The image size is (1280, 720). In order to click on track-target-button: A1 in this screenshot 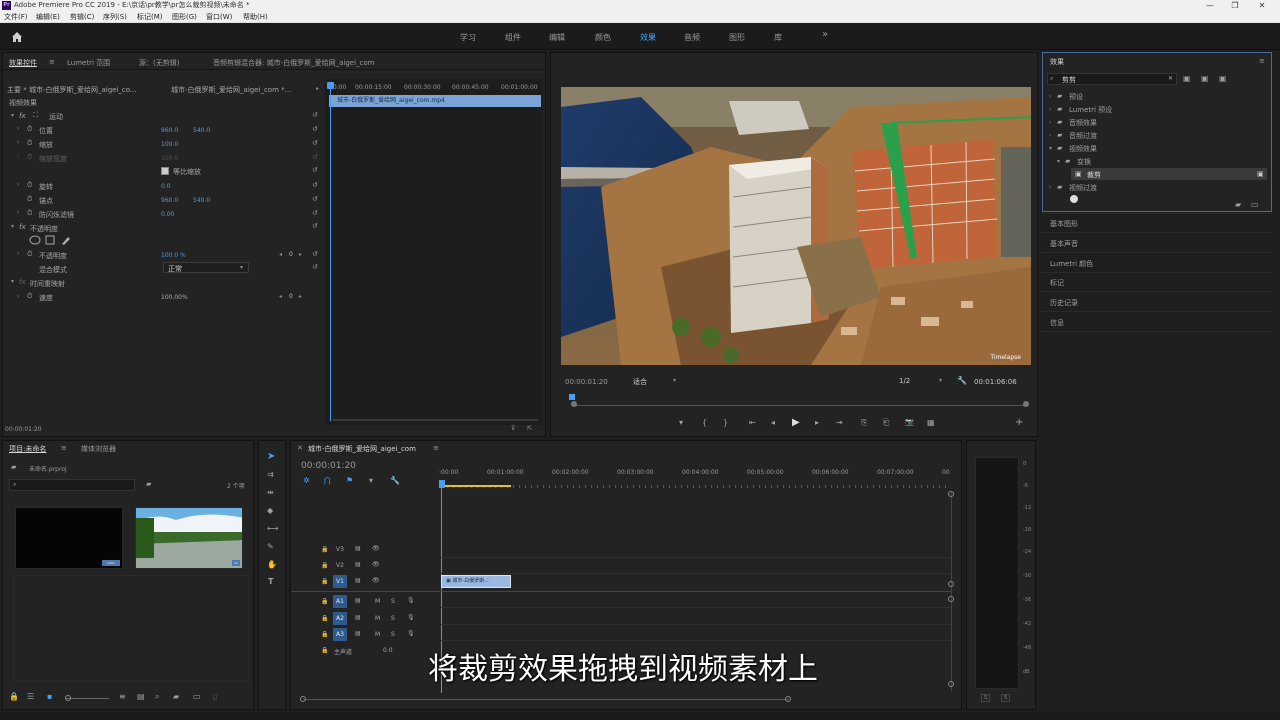, I will do `click(340, 601)`.